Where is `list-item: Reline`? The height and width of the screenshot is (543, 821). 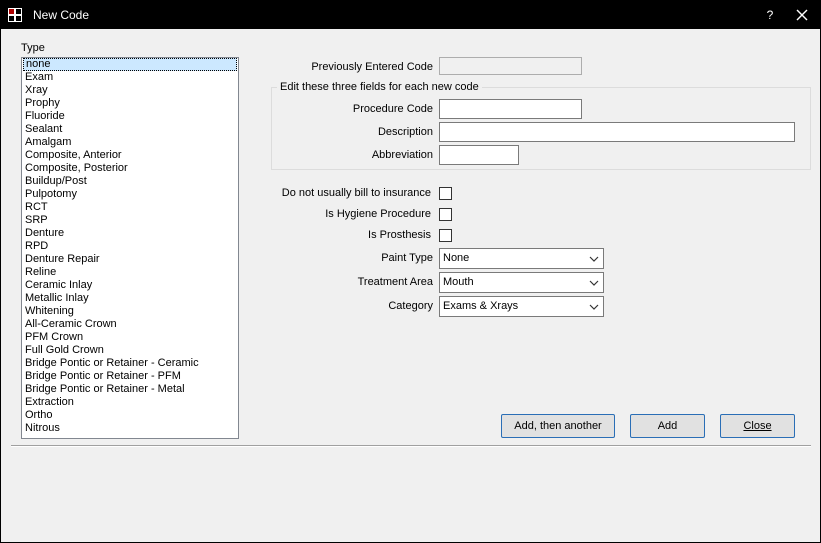 list-item: Reline is located at coordinates (130, 272).